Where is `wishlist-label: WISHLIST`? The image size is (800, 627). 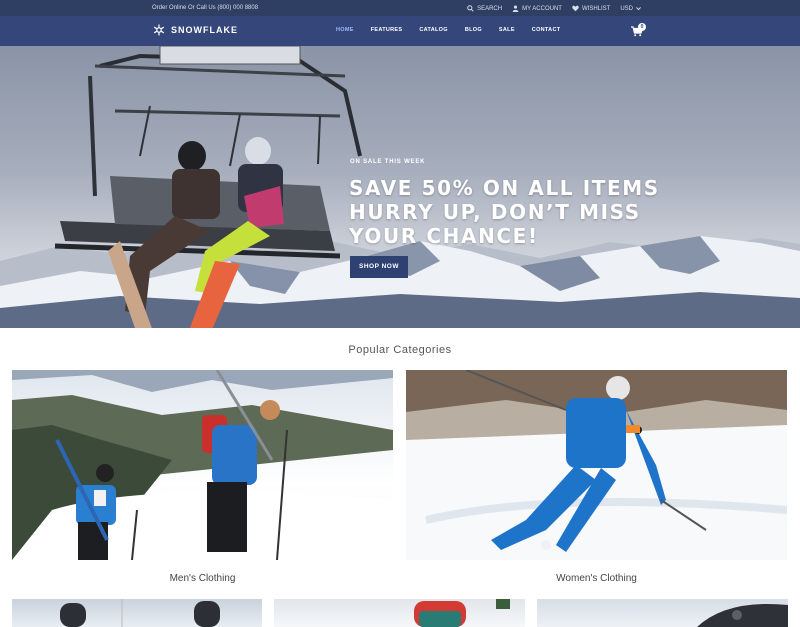 wishlist-label: WISHLIST is located at coordinates (596, 8).